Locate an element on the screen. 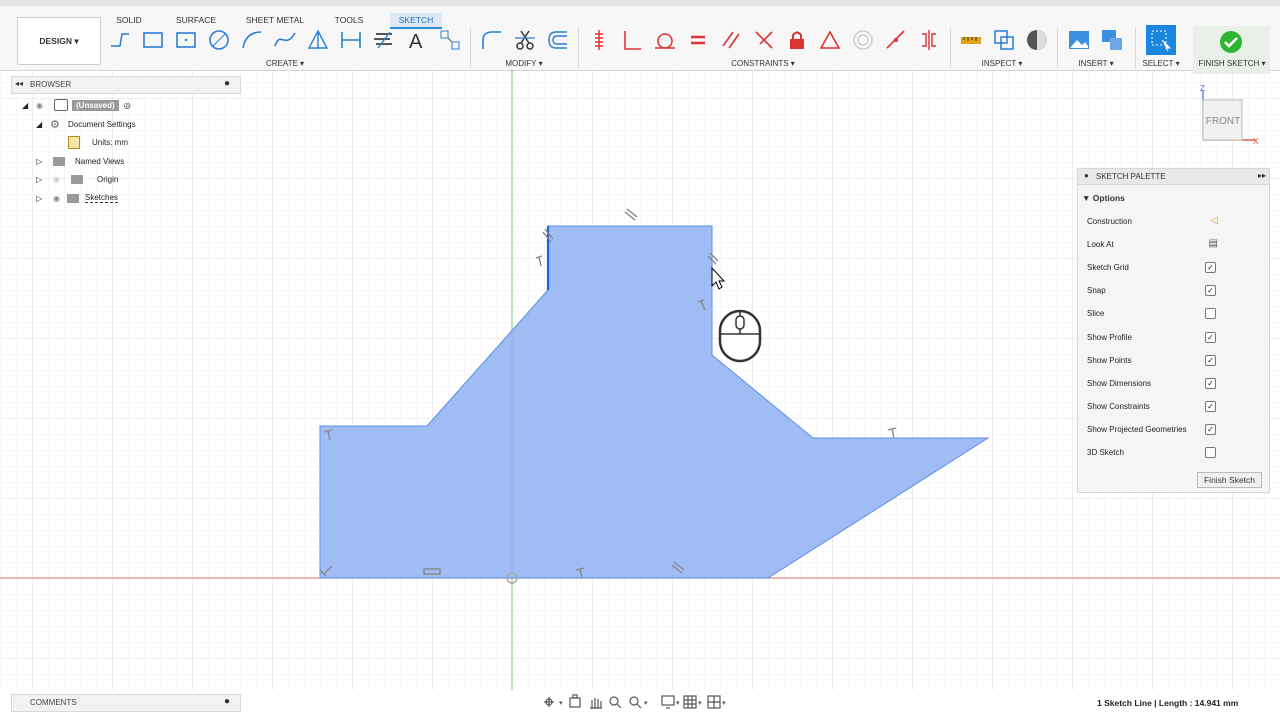 The width and height of the screenshot is (1280, 720). measure-ruler-icon is located at coordinates (971, 40).